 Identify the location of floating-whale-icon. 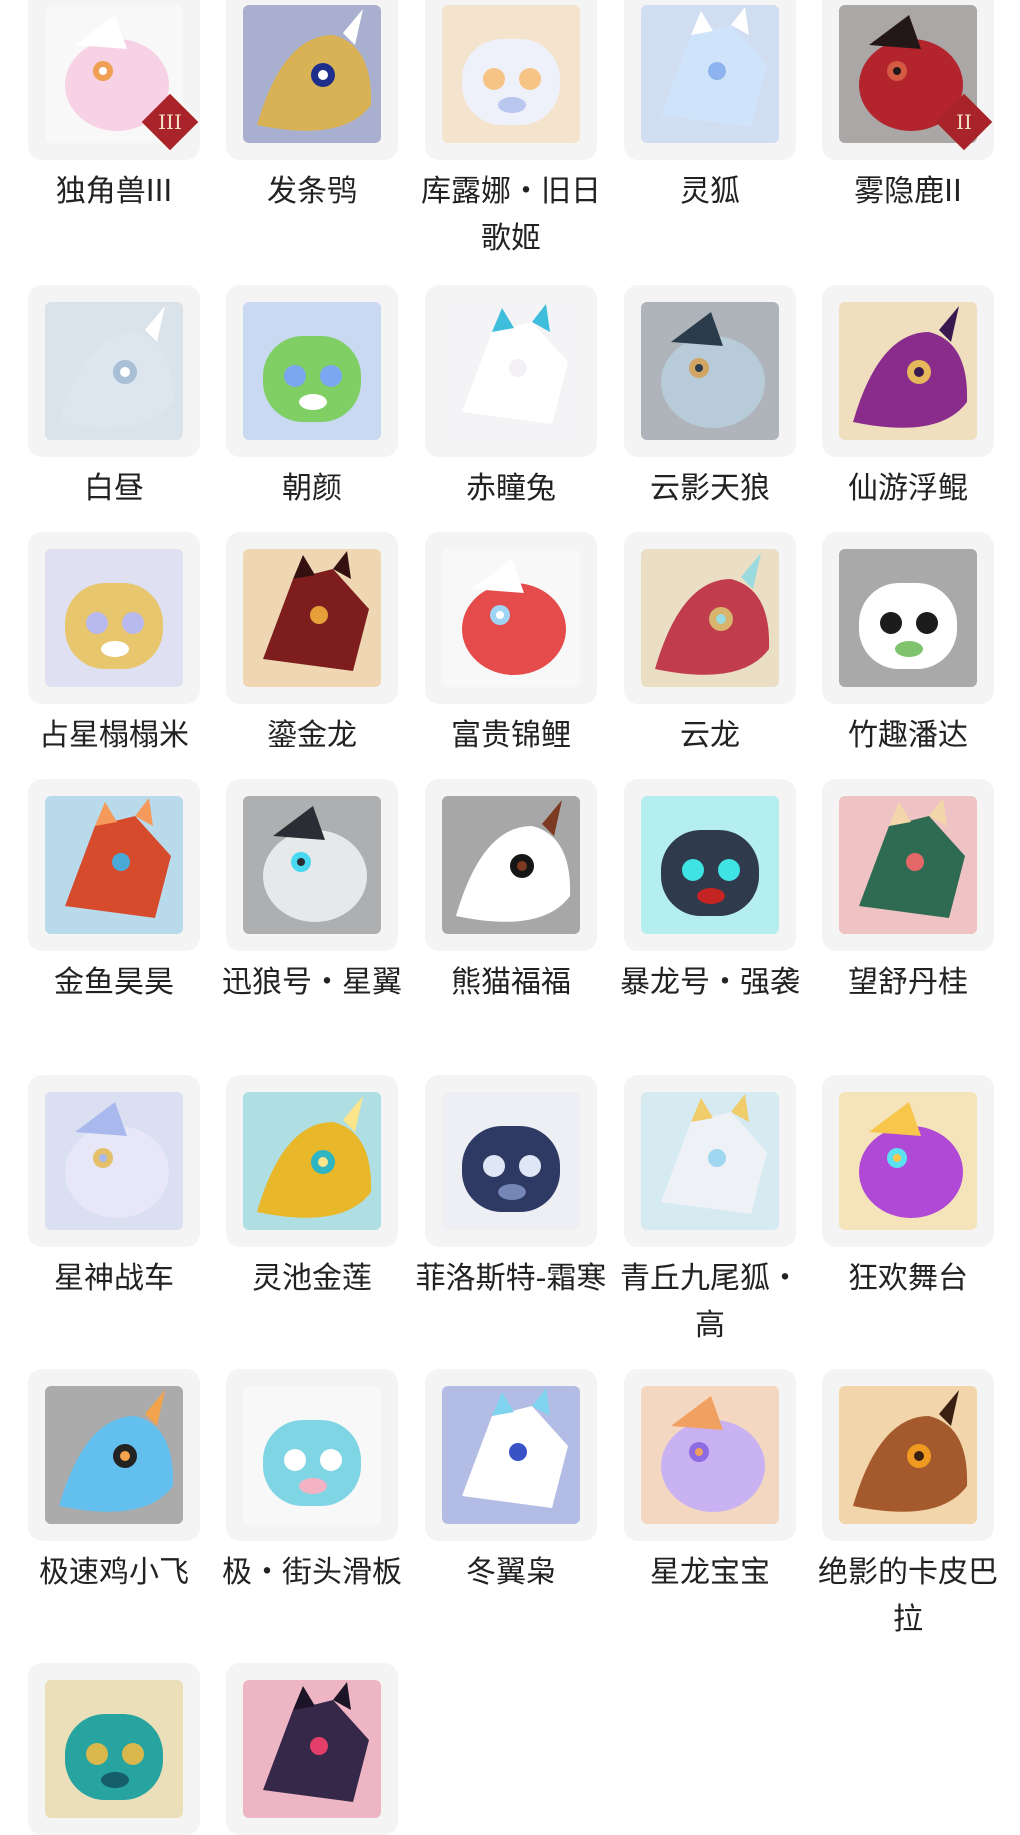
(908, 371).